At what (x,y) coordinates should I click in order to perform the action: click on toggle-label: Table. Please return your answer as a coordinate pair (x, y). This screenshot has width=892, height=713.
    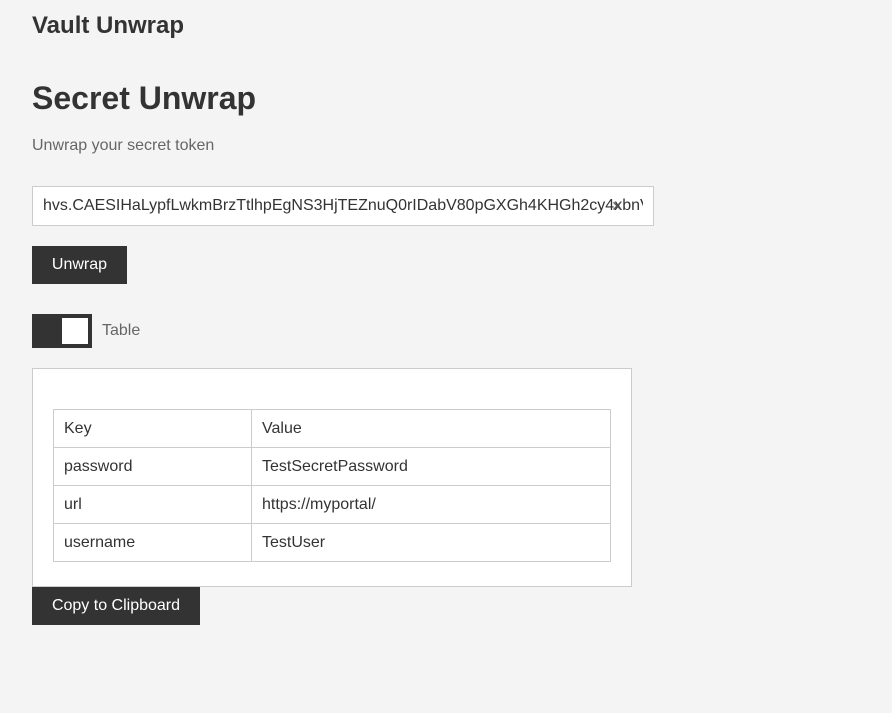
    Looking at the image, I should click on (121, 330).